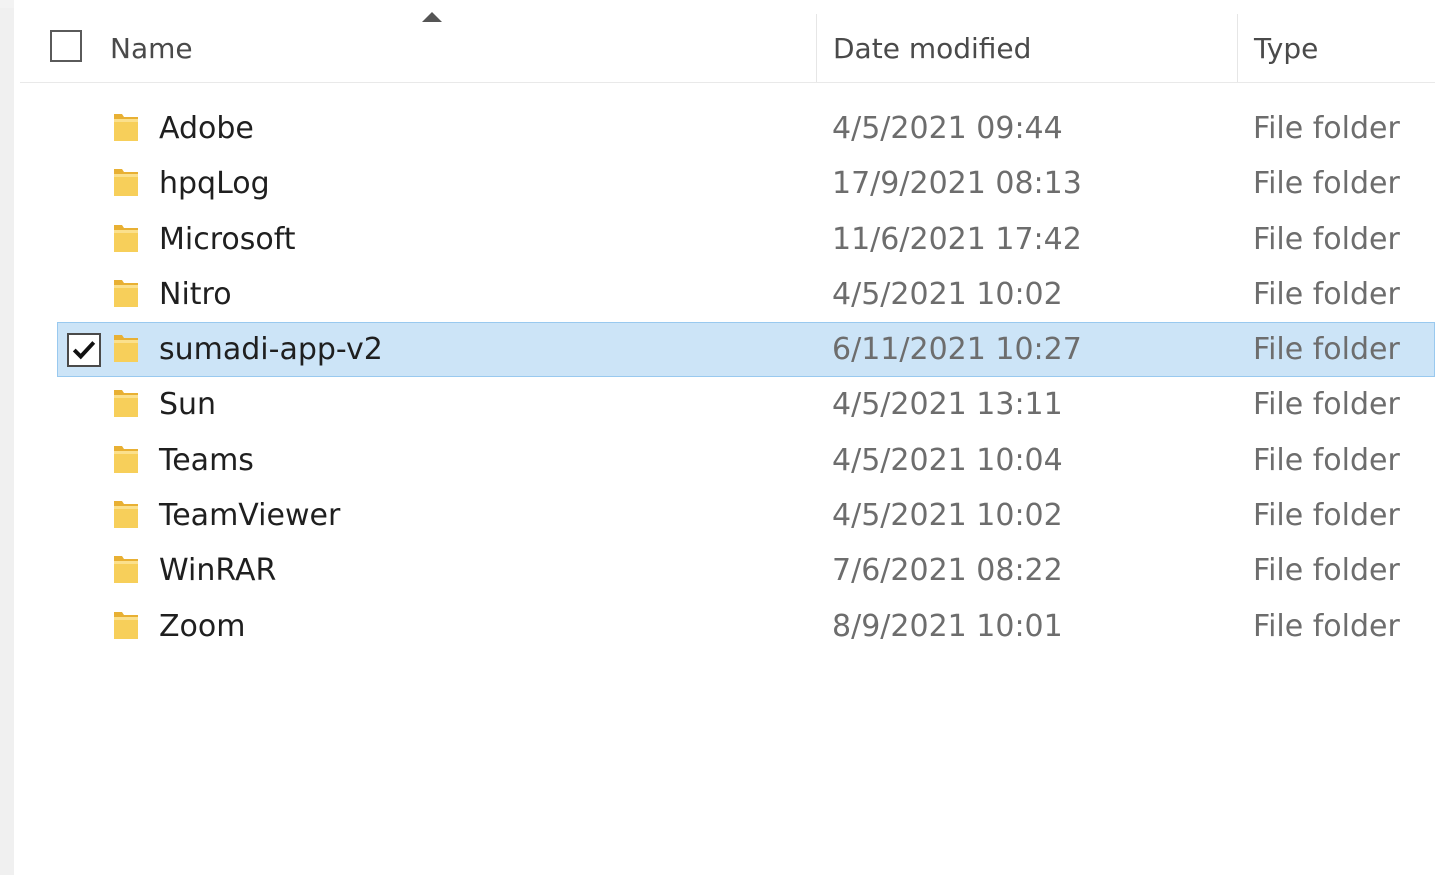  I want to click on date-modified: 4/5/2021 09:44, so click(947, 128).